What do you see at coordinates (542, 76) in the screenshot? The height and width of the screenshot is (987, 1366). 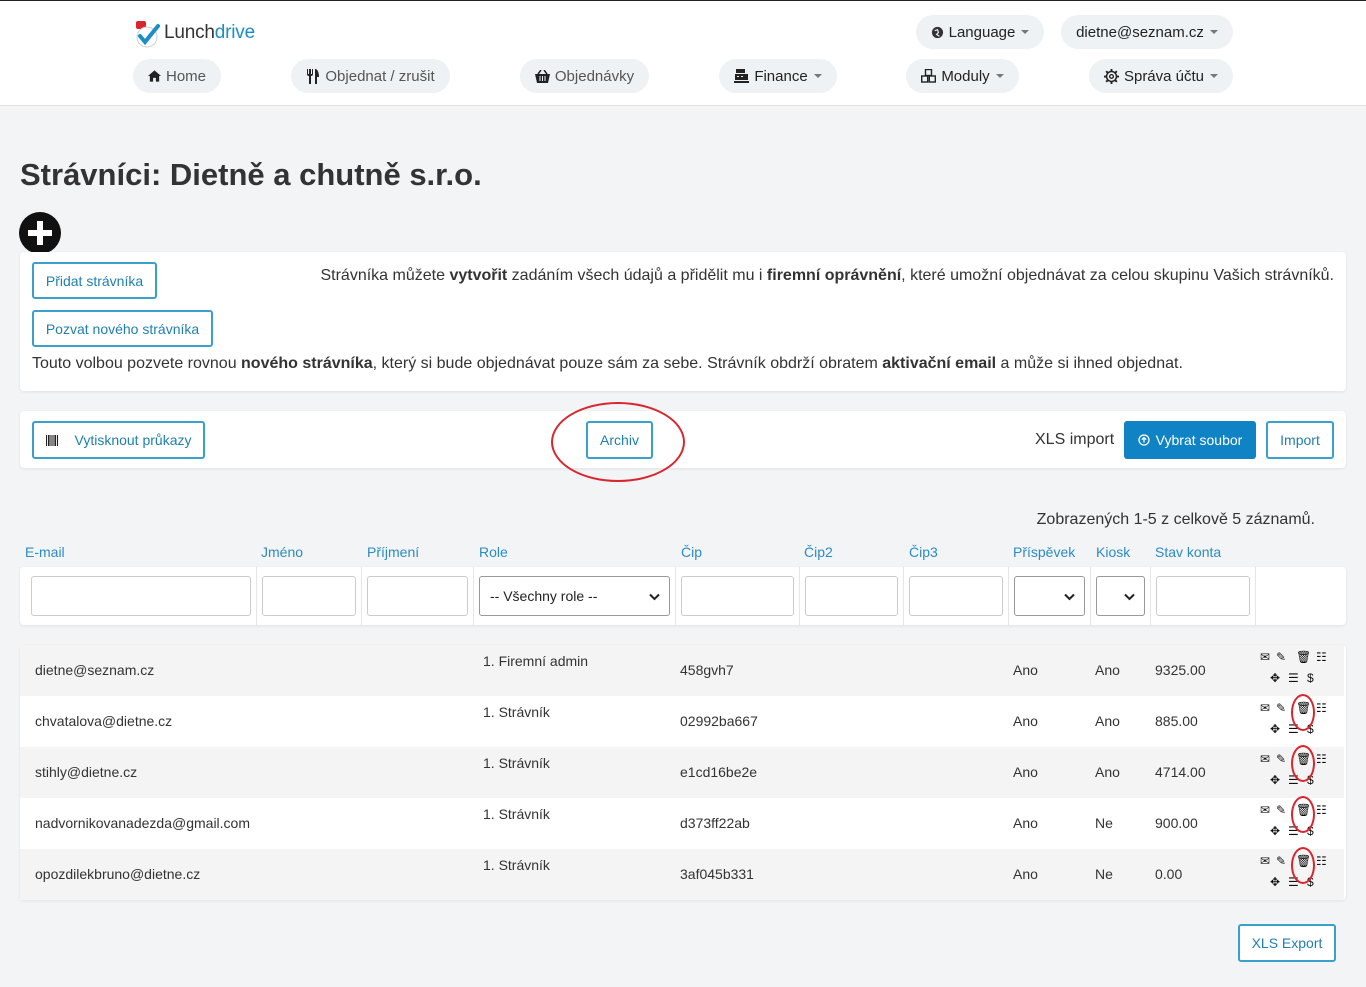 I see `basket-icon` at bounding box center [542, 76].